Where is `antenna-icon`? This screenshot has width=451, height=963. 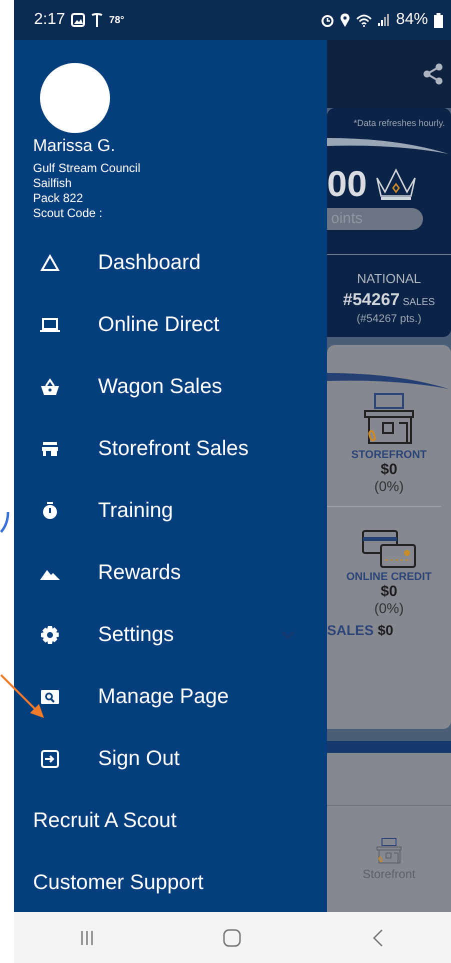
antenna-icon is located at coordinates (97, 20).